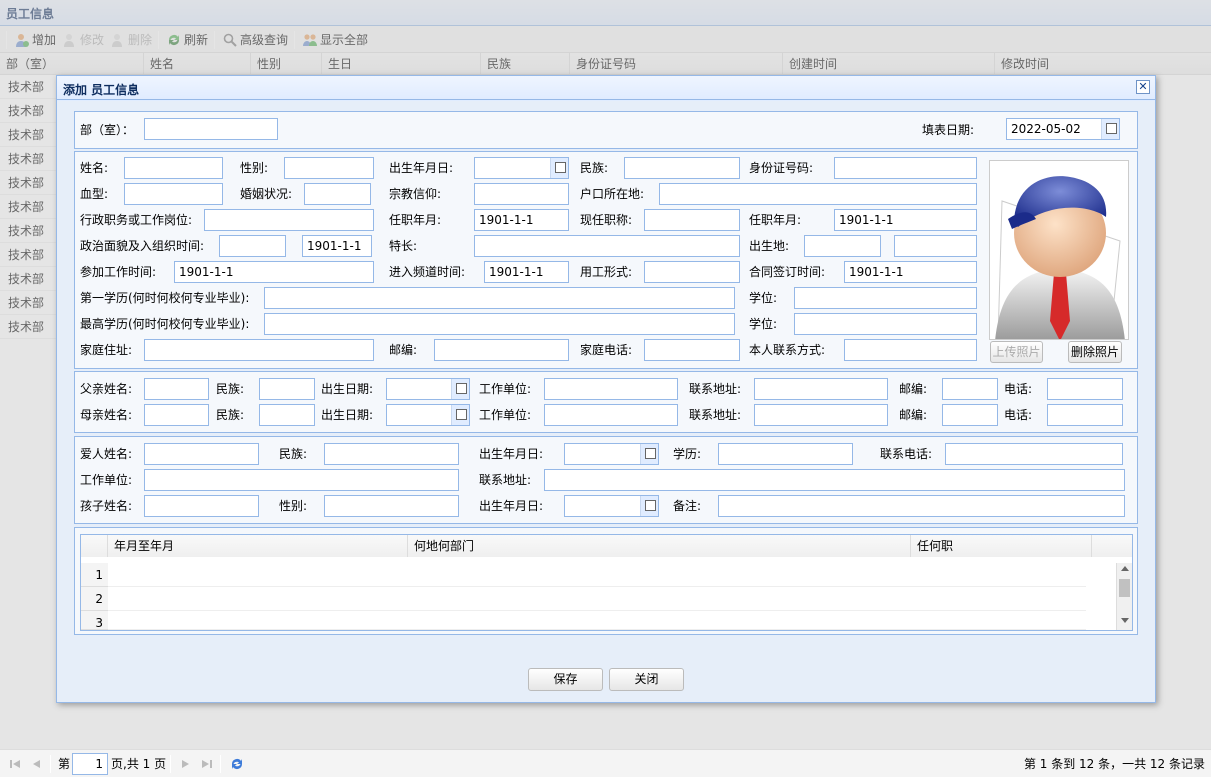 Image resolution: width=1211 pixels, height=777 pixels. What do you see at coordinates (505, 389) in the screenshot?
I see `father-workplace-label: 工作单位:` at bounding box center [505, 389].